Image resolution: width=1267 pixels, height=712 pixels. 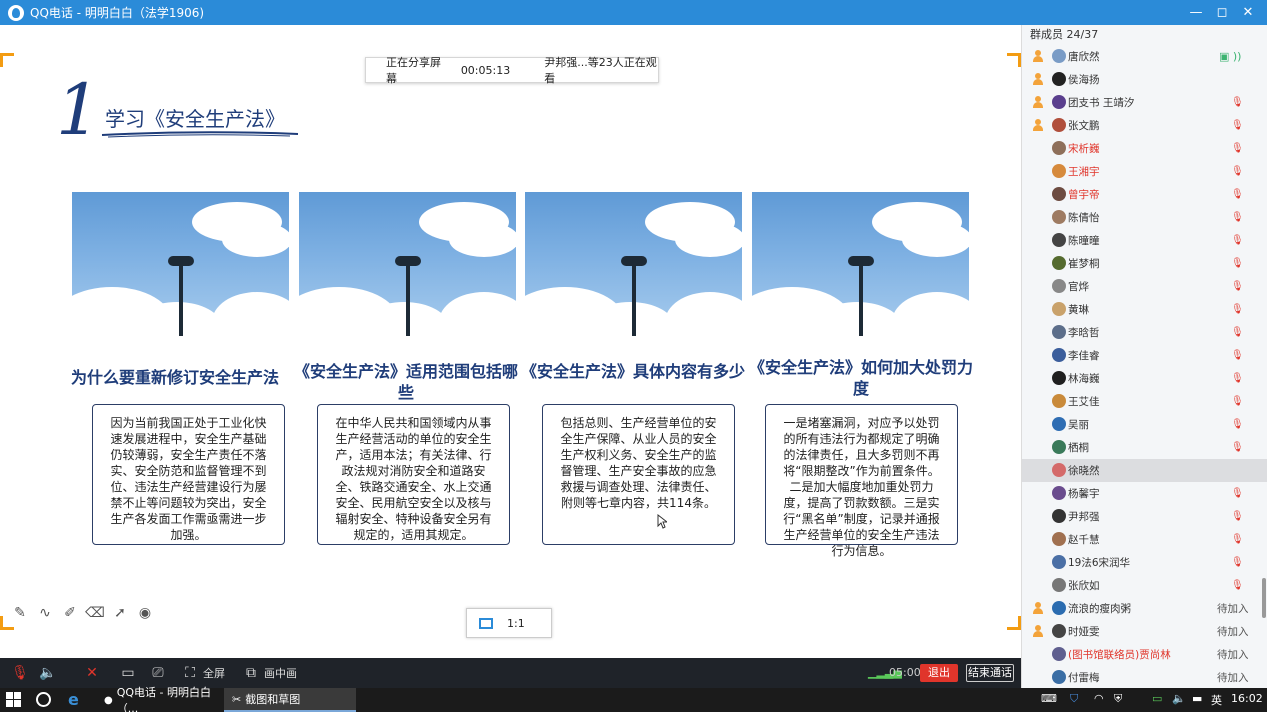 I want to click on member-row: 林海巍 🎙, so click(x=1144, y=378).